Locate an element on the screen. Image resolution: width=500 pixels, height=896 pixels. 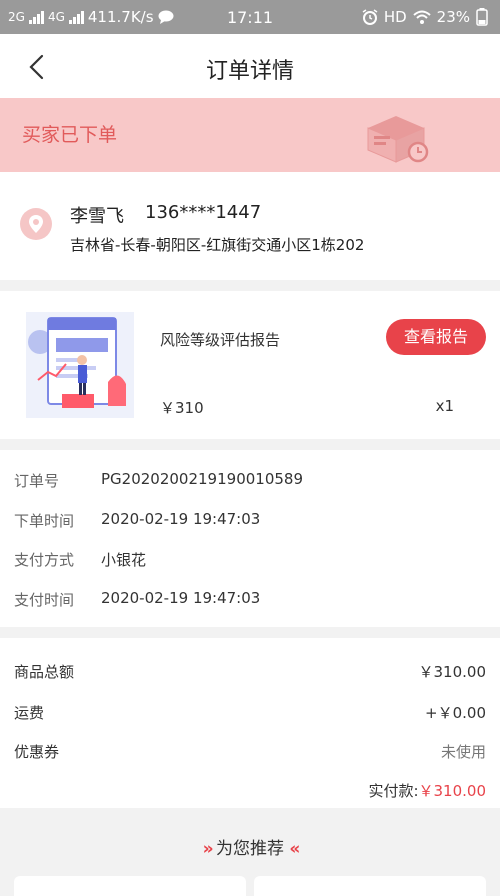
product-thumbnail is located at coordinates (80, 365).